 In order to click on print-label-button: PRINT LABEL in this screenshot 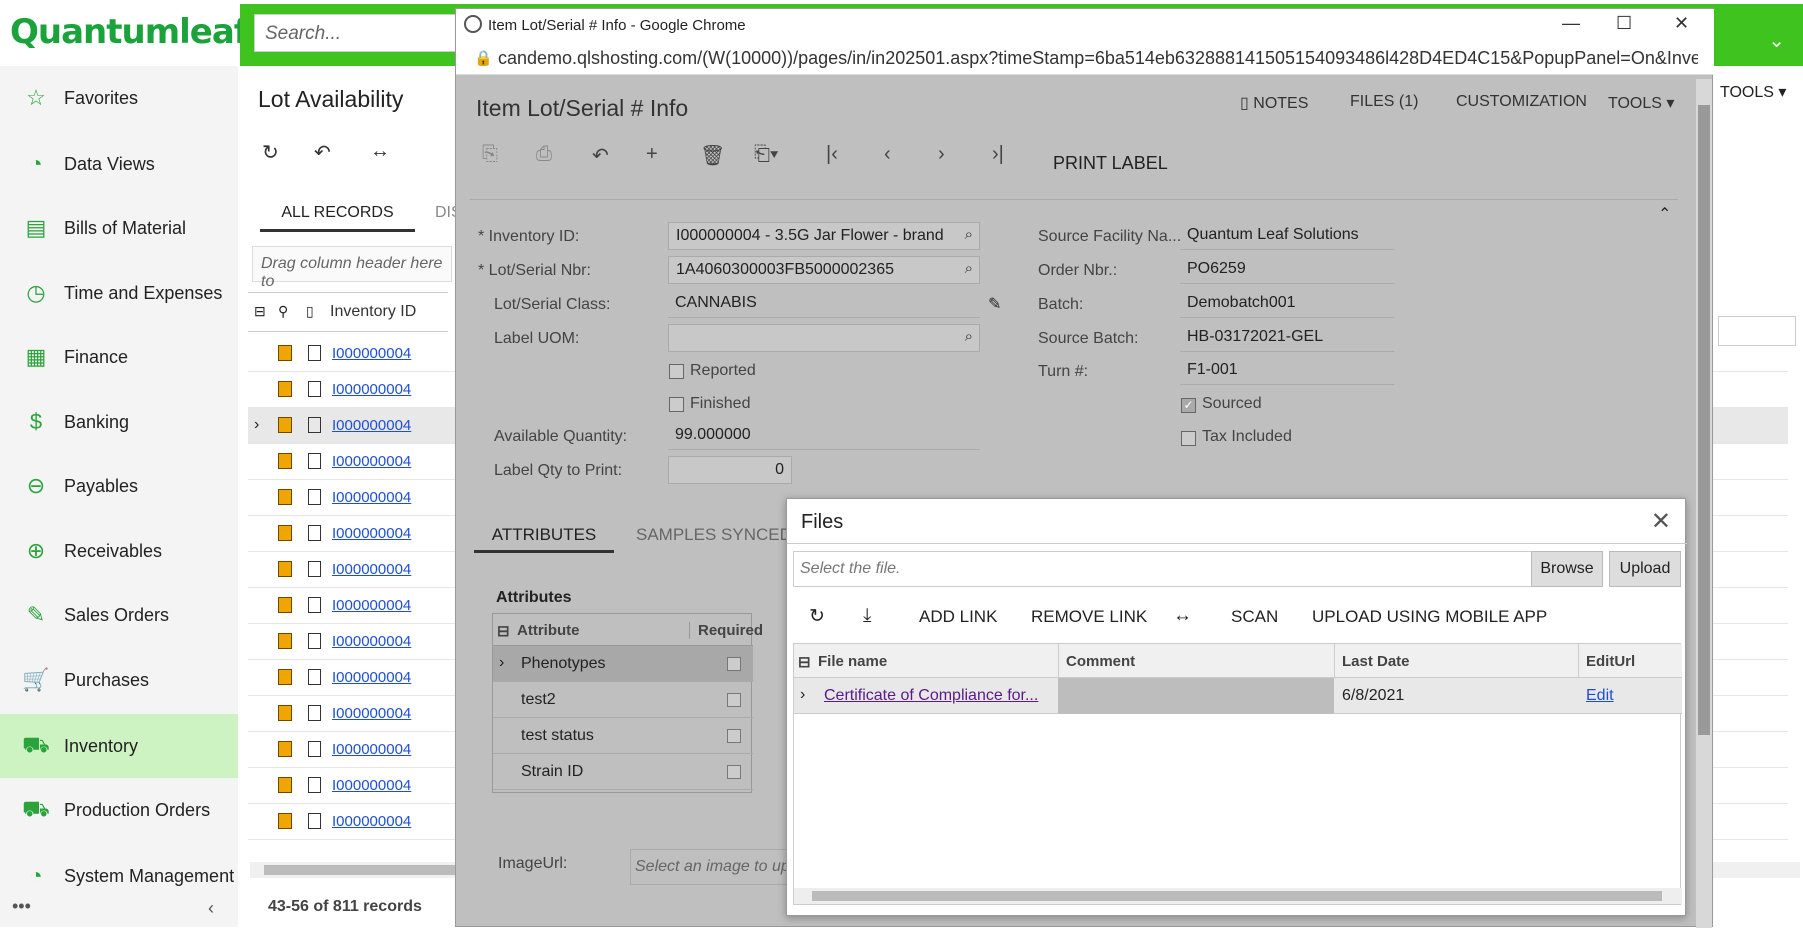, I will do `click(1110, 163)`.